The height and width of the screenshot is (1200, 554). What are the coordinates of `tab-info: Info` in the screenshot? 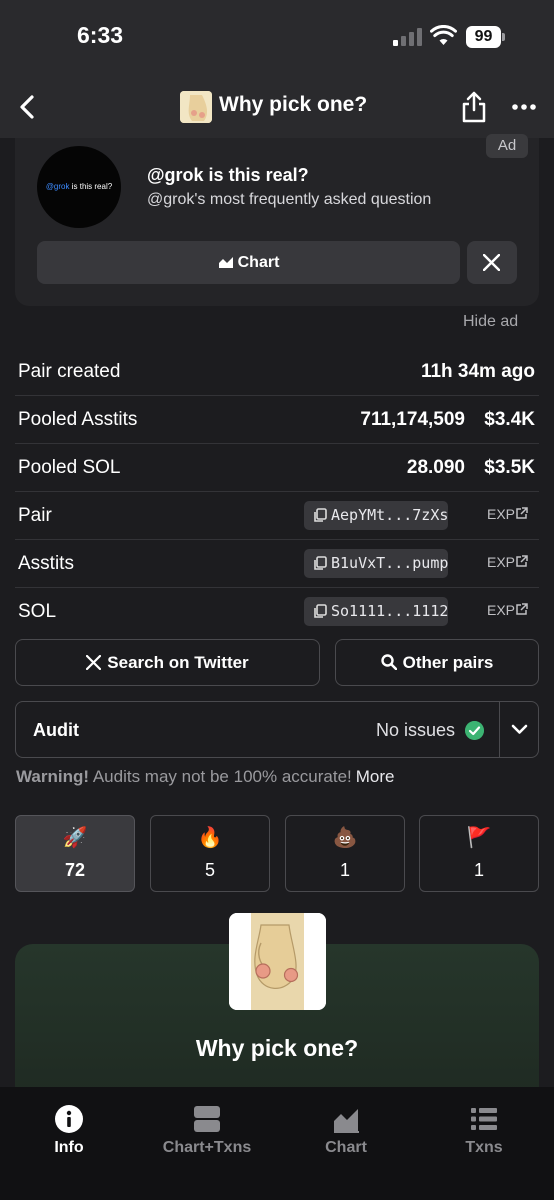 It's located at (69, 1127).